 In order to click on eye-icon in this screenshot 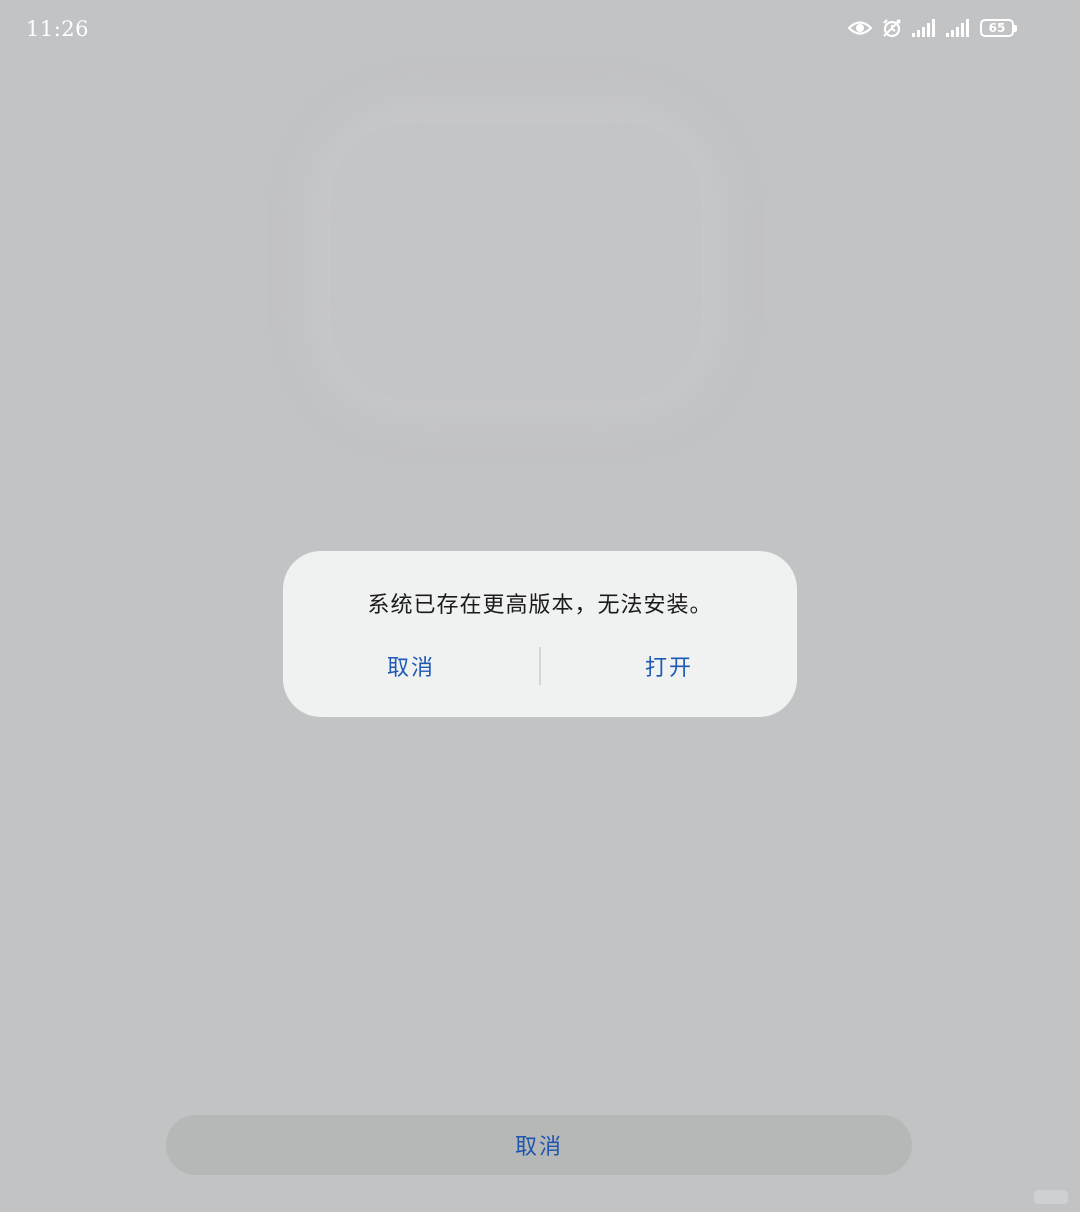, I will do `click(860, 28)`.